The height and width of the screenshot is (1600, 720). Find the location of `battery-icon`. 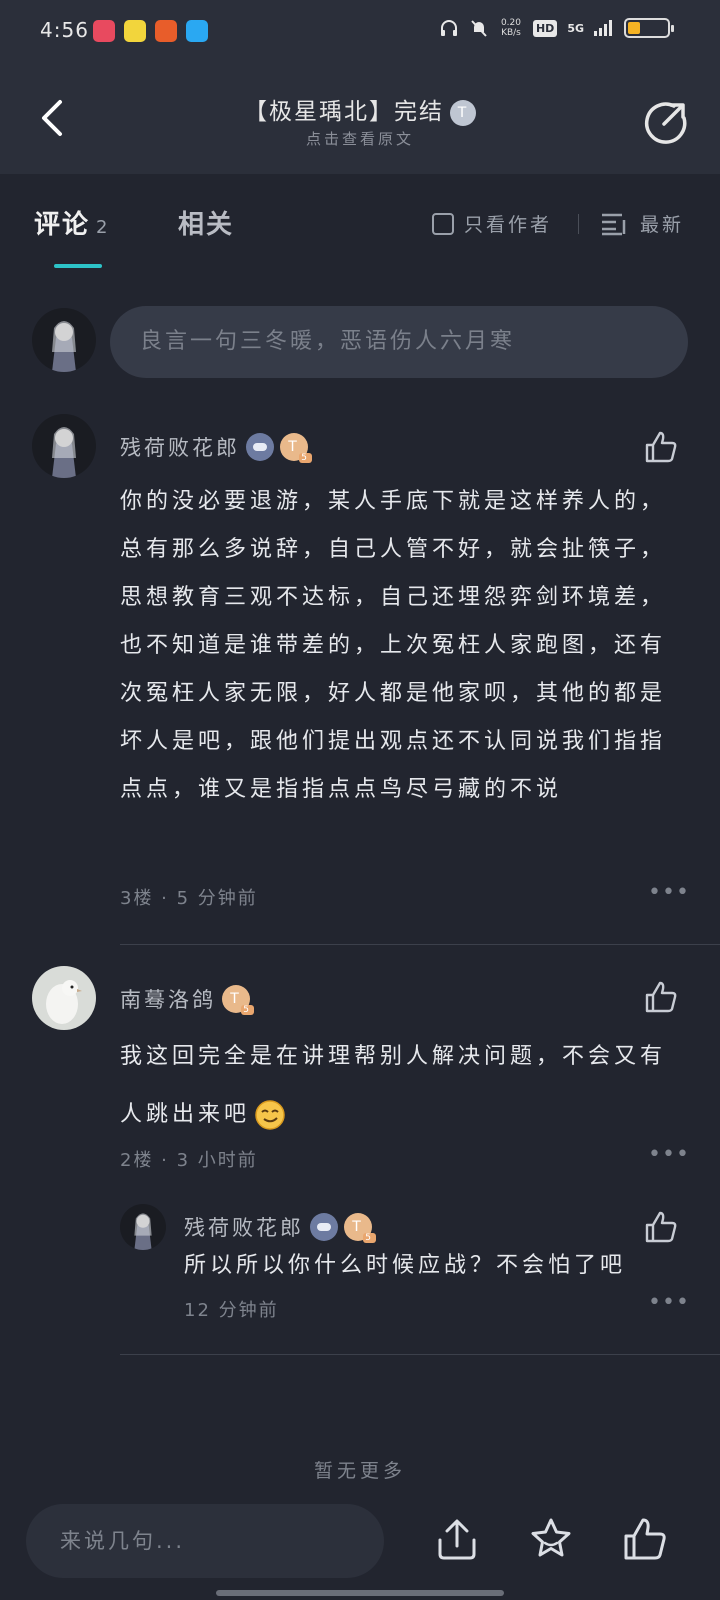

battery-icon is located at coordinates (649, 28).